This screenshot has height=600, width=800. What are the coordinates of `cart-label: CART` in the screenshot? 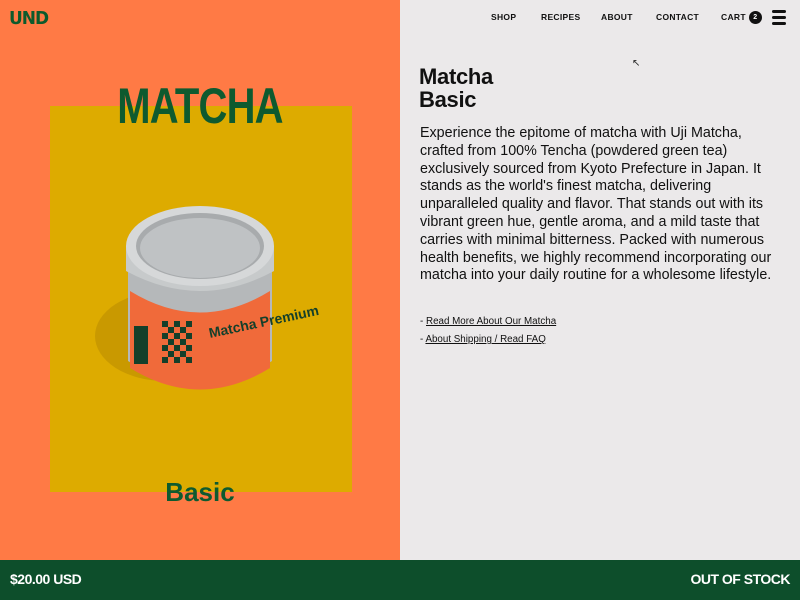 It's located at (733, 16).